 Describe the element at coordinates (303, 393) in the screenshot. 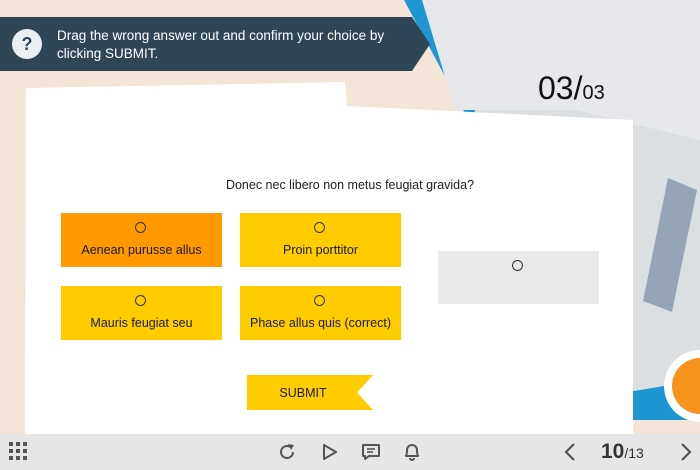

I see `submit-label: SUBMIT` at that location.